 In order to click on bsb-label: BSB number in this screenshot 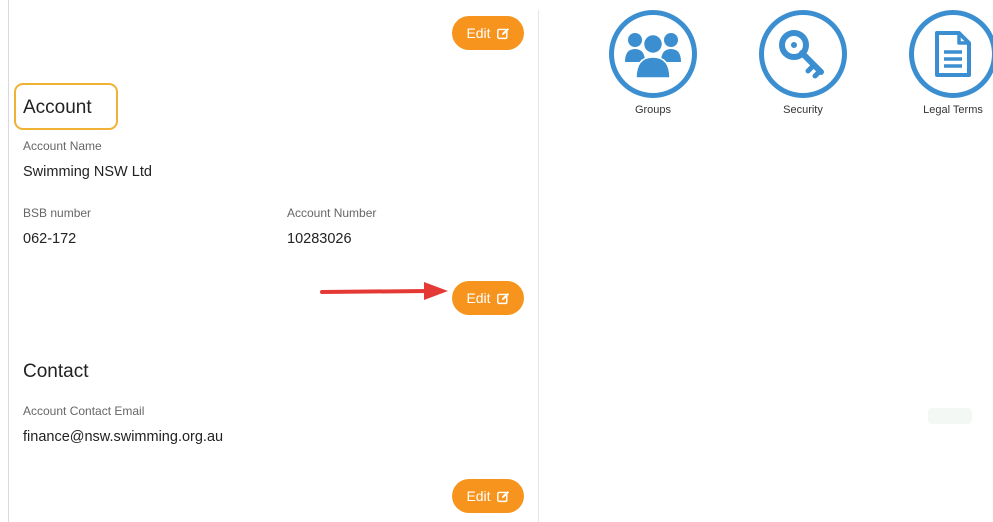, I will do `click(57, 213)`.